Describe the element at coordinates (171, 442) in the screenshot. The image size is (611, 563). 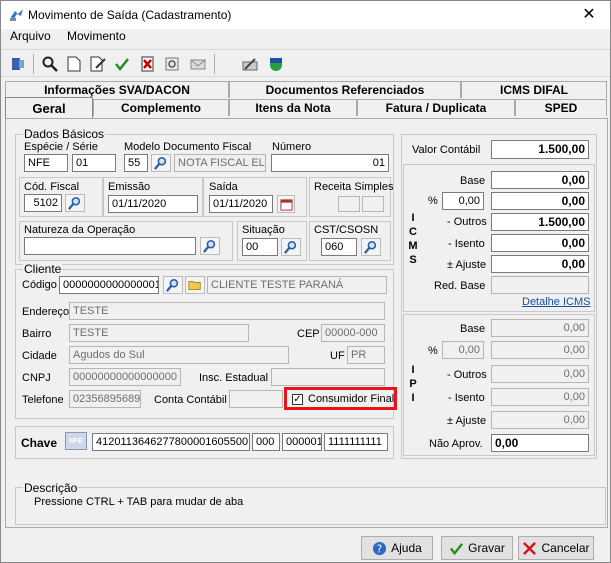
I see `chave-key-field: 41201136462778000016055001` at that location.